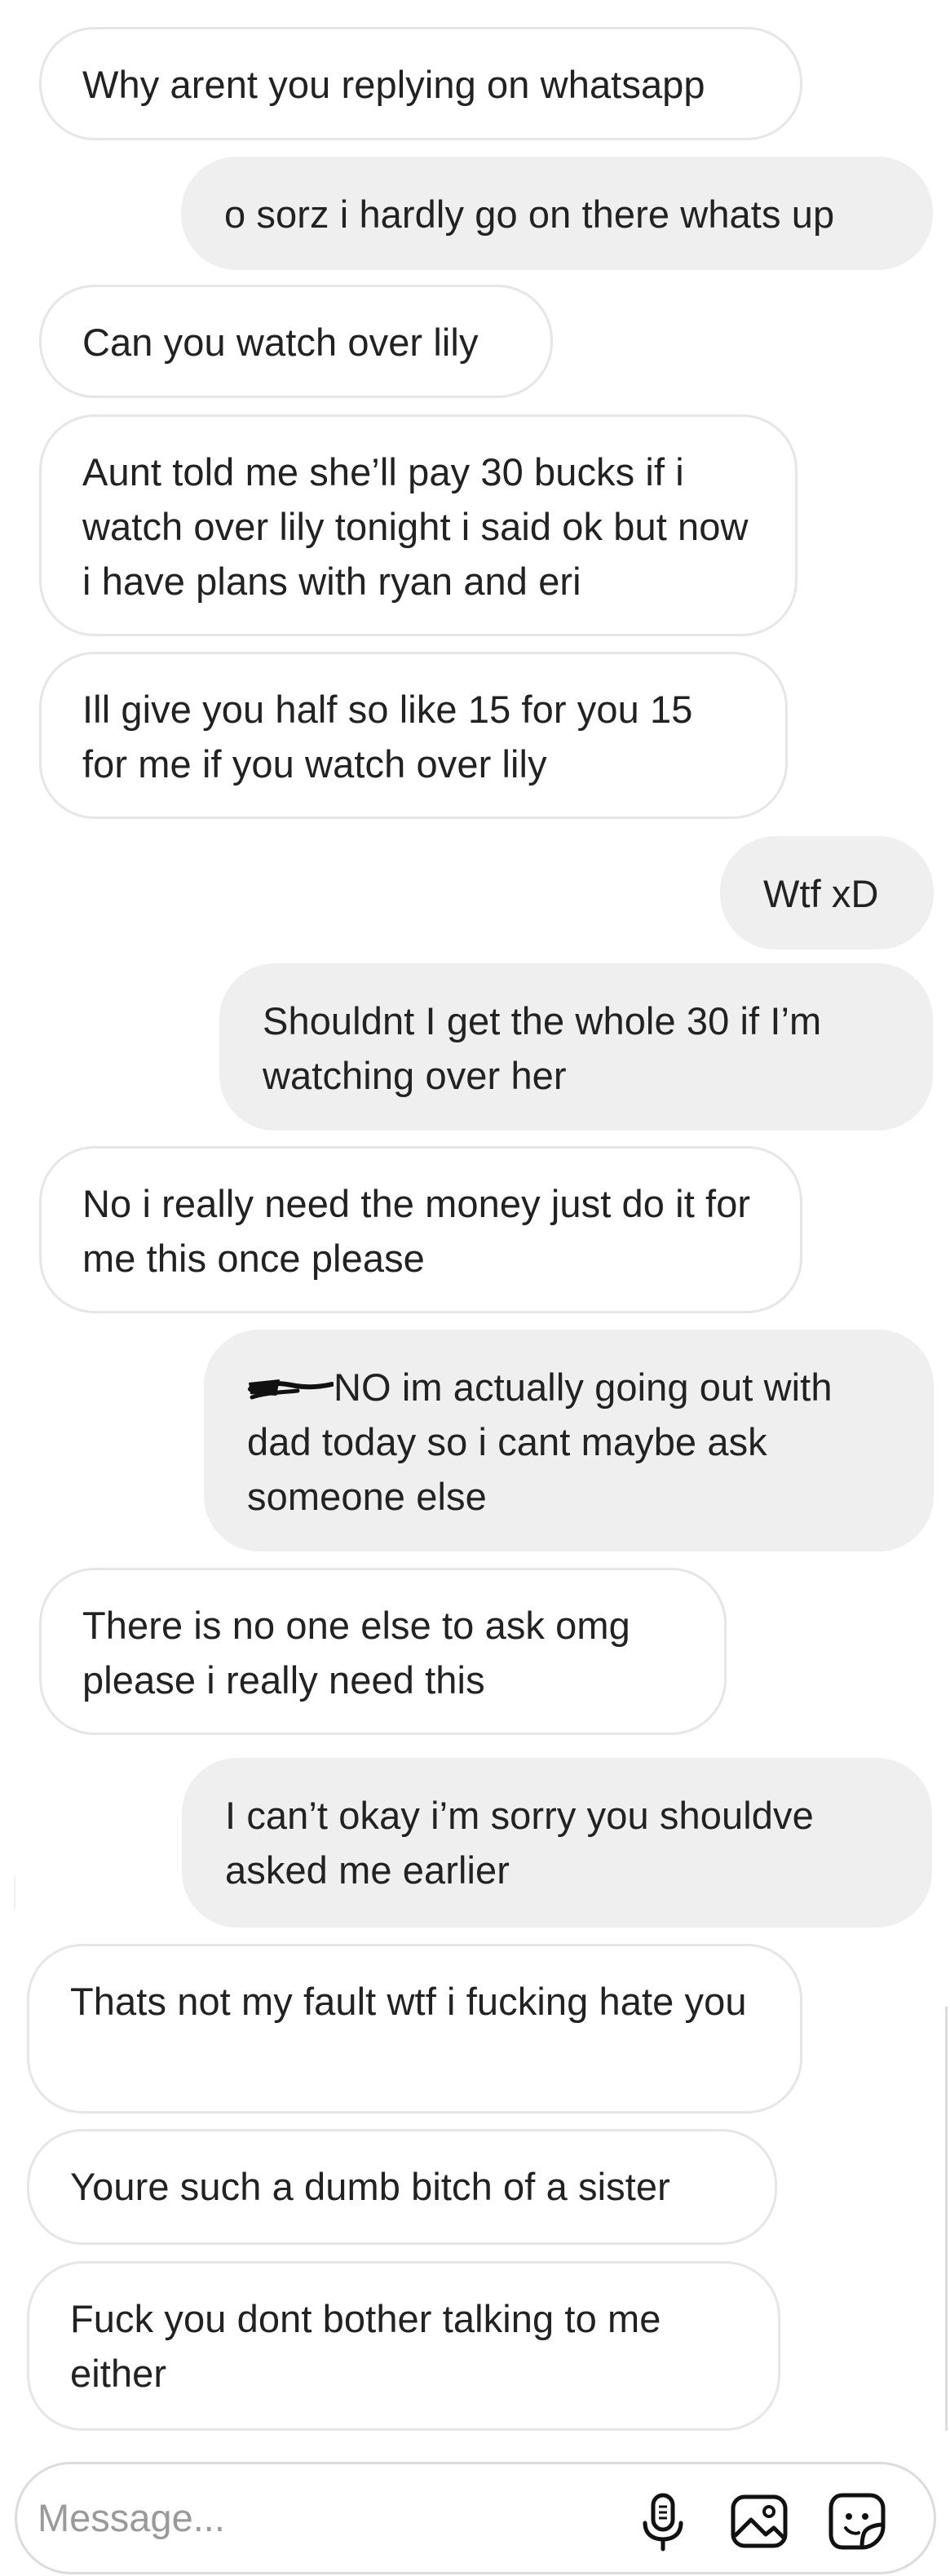 The width and height of the screenshot is (950, 2576). I want to click on incoming-message: Can you watch over lily, so click(296, 341).